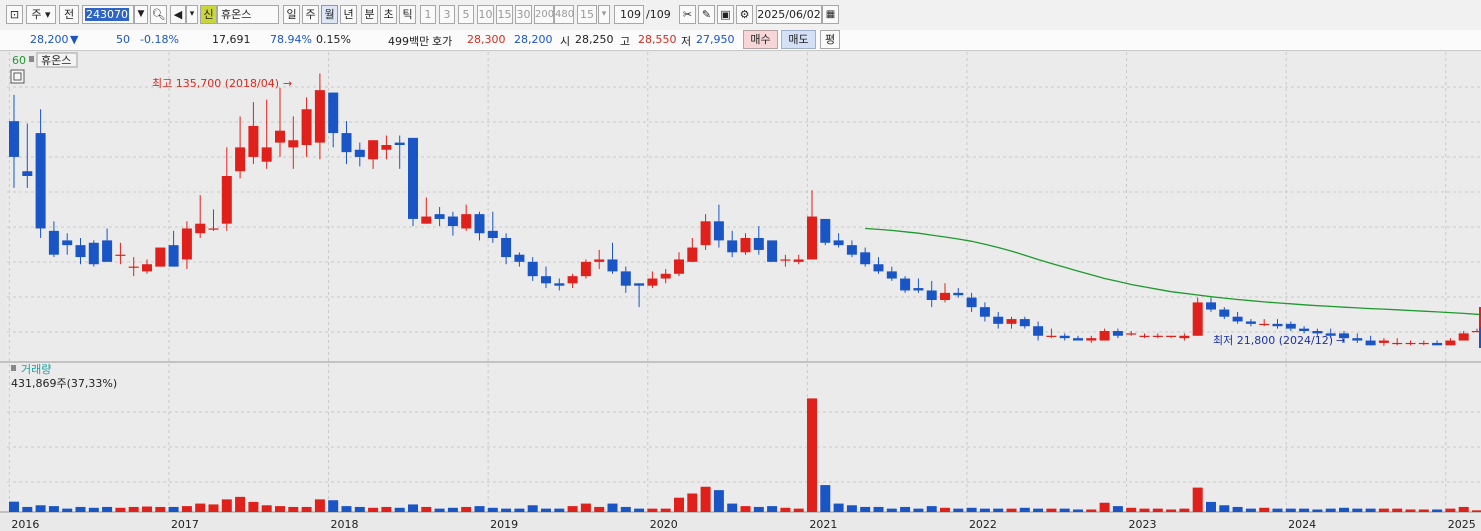 The width and height of the screenshot is (1481, 531). What do you see at coordinates (287, 83) in the screenshot?
I see `max-arrow-icon: →` at bounding box center [287, 83].